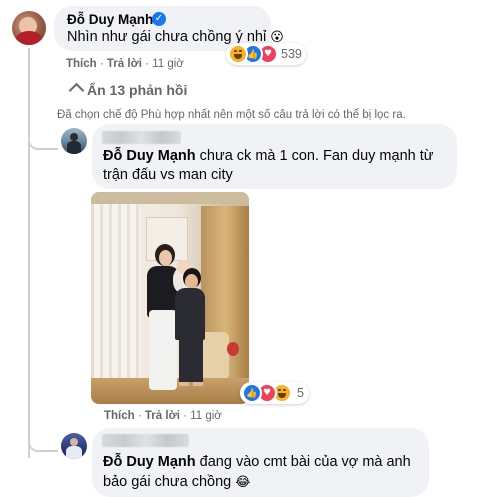 This screenshot has width=496, height=497. Describe the element at coordinates (141, 137) in the screenshot. I see `reply1-tagged-blurred` at that location.